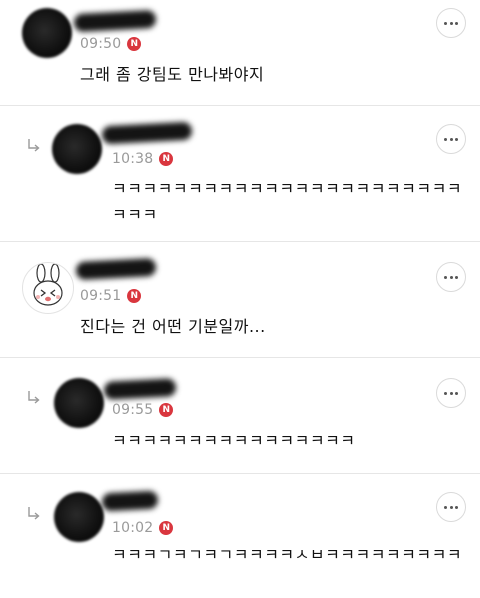 The width and height of the screenshot is (480, 598). Describe the element at coordinates (133, 410) in the screenshot. I see `timestamp: 09:55` at that location.